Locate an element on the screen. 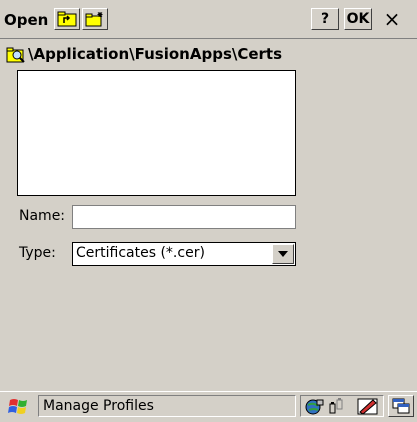  type-select-value: Certificates (*.cer) is located at coordinates (140, 253).